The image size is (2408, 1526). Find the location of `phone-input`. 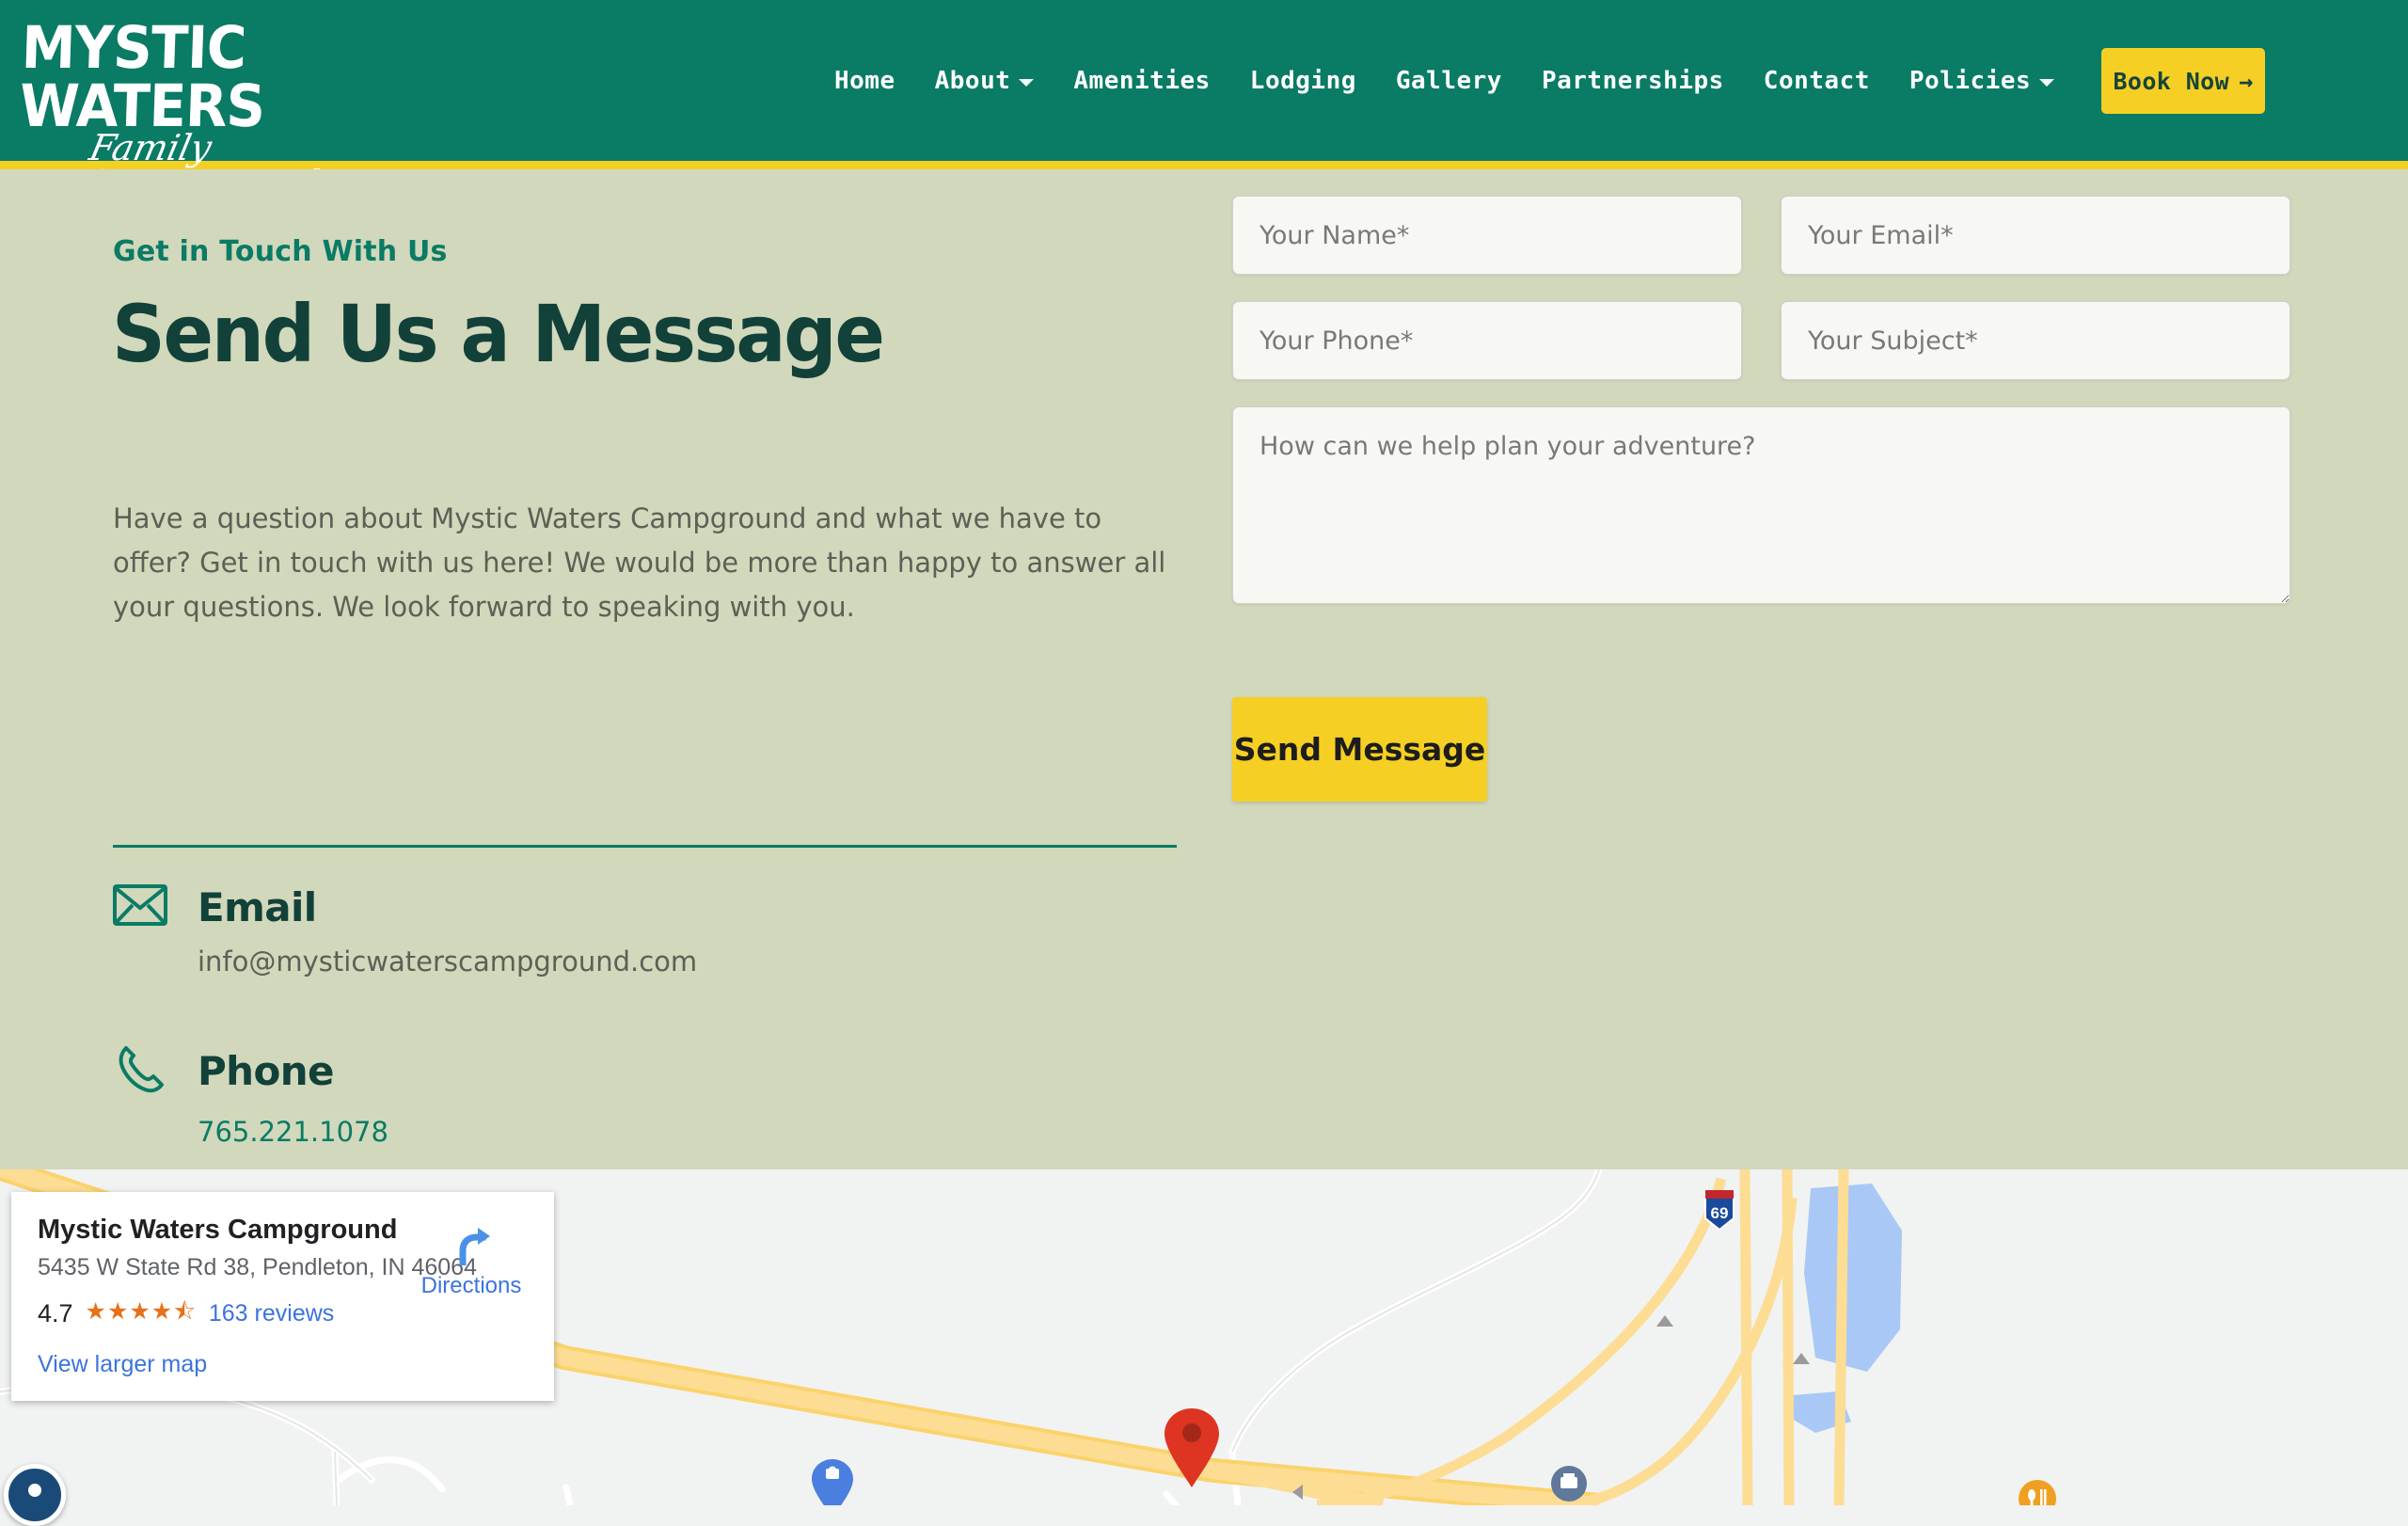

phone-input is located at coordinates (1487, 340).